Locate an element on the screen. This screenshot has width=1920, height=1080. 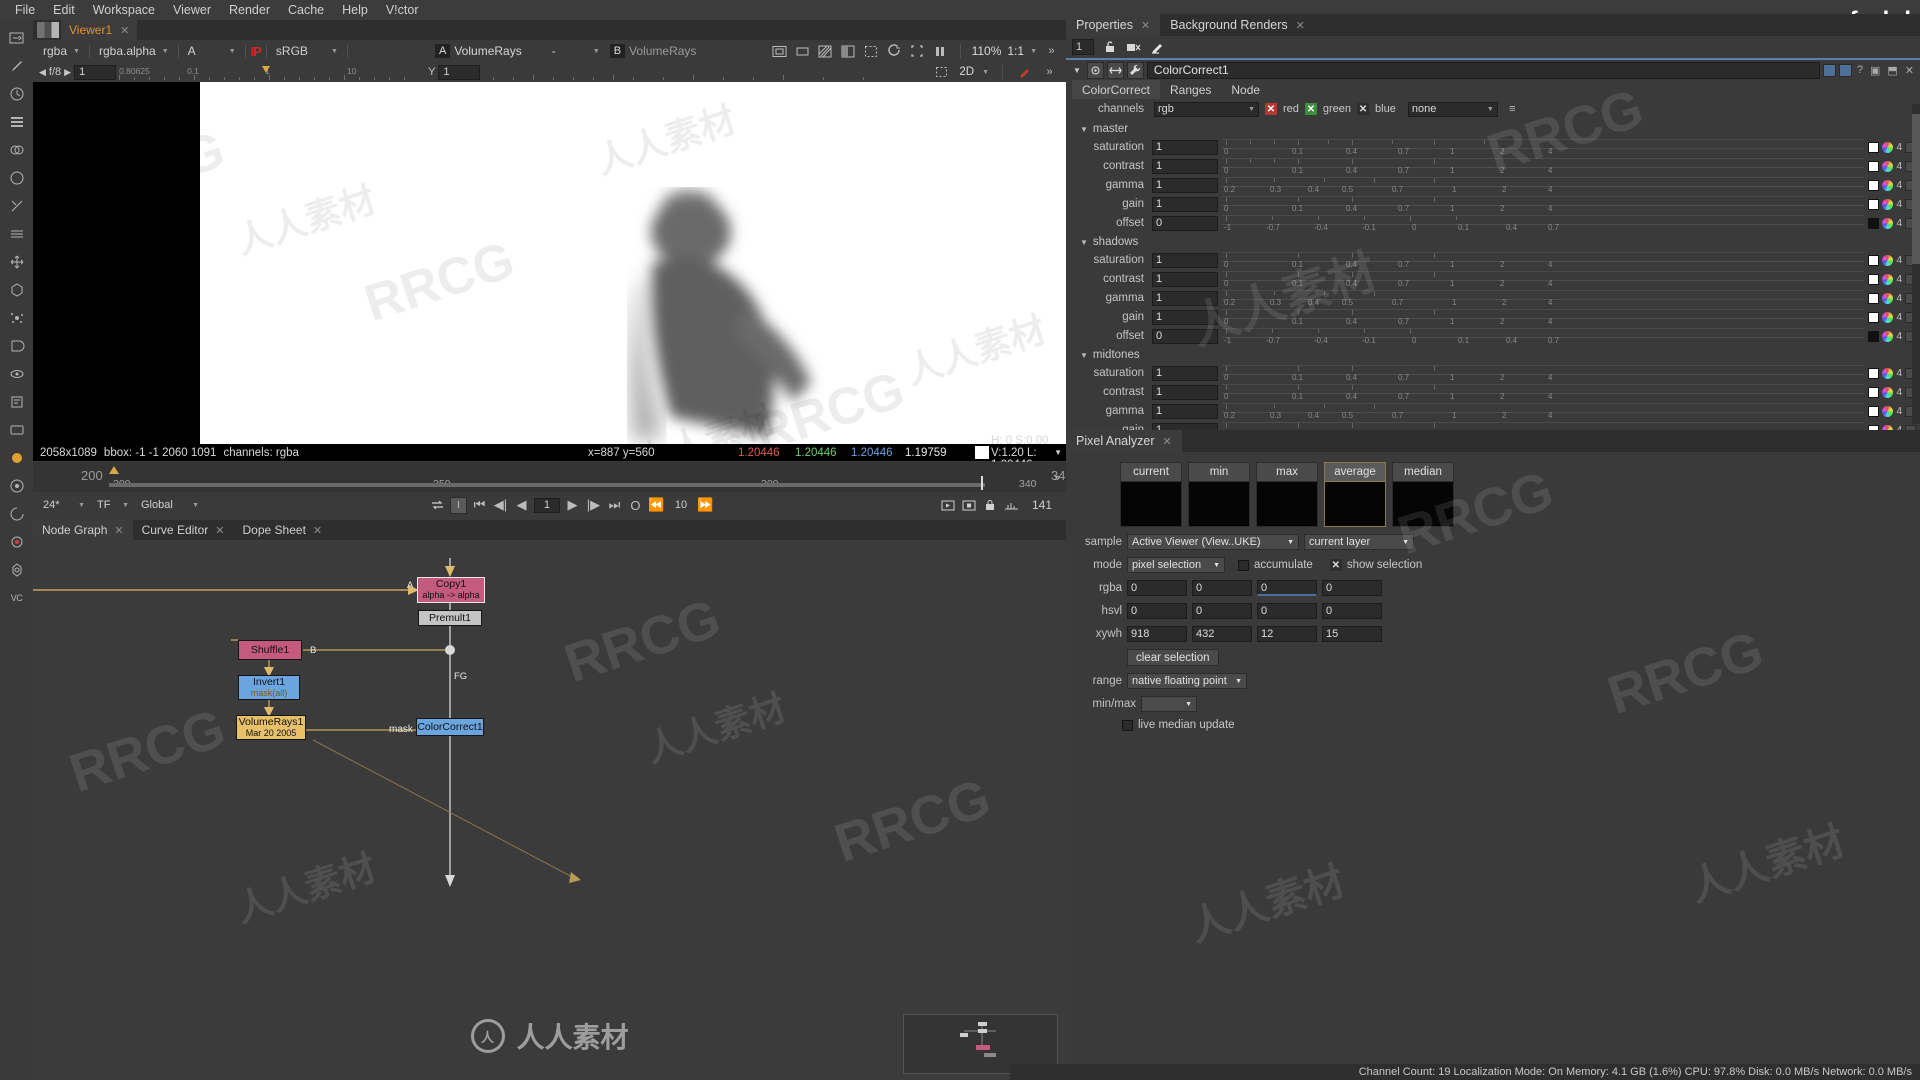
menu-item-workspace: Workspace is located at coordinates (124, 10).